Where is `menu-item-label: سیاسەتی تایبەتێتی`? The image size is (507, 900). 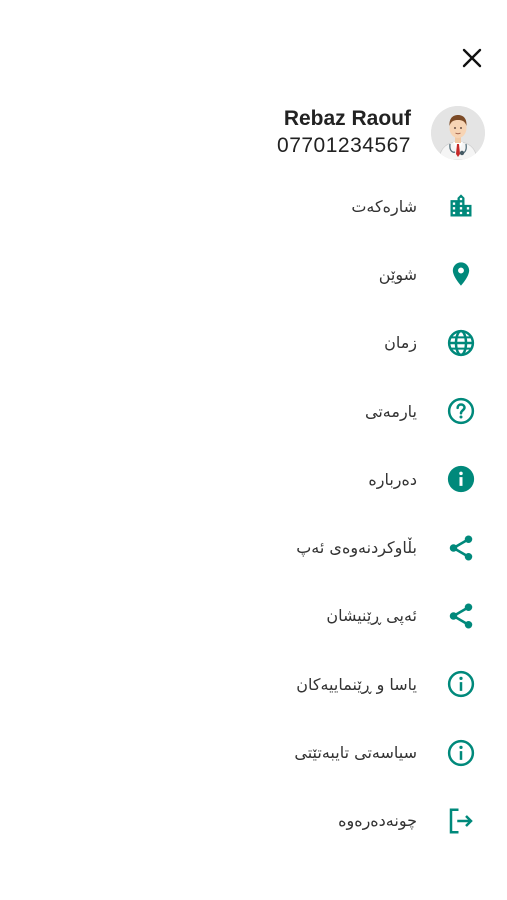 menu-item-label: سیاسەتی تایبەتێتی is located at coordinates (355, 753).